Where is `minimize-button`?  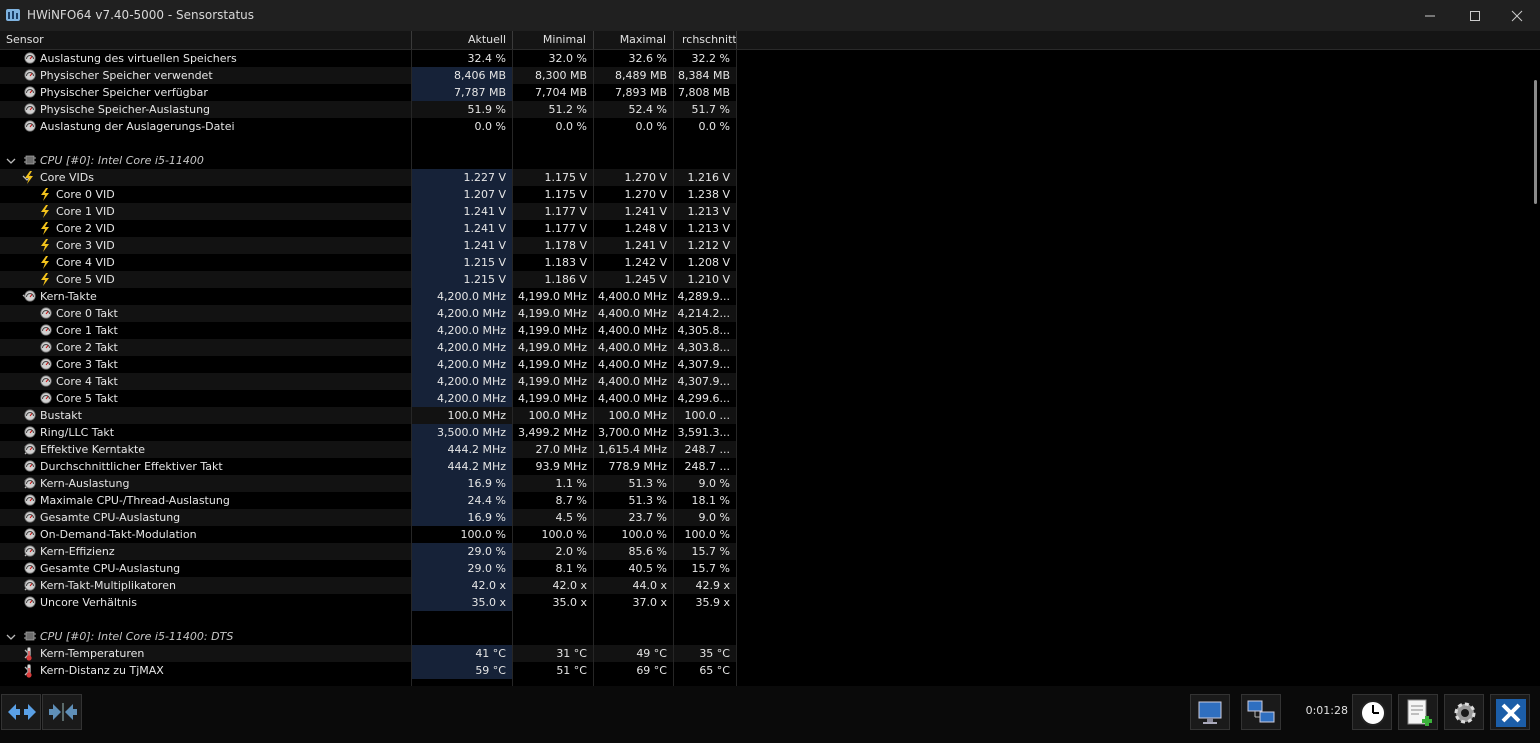 minimize-button is located at coordinates (1430, 15).